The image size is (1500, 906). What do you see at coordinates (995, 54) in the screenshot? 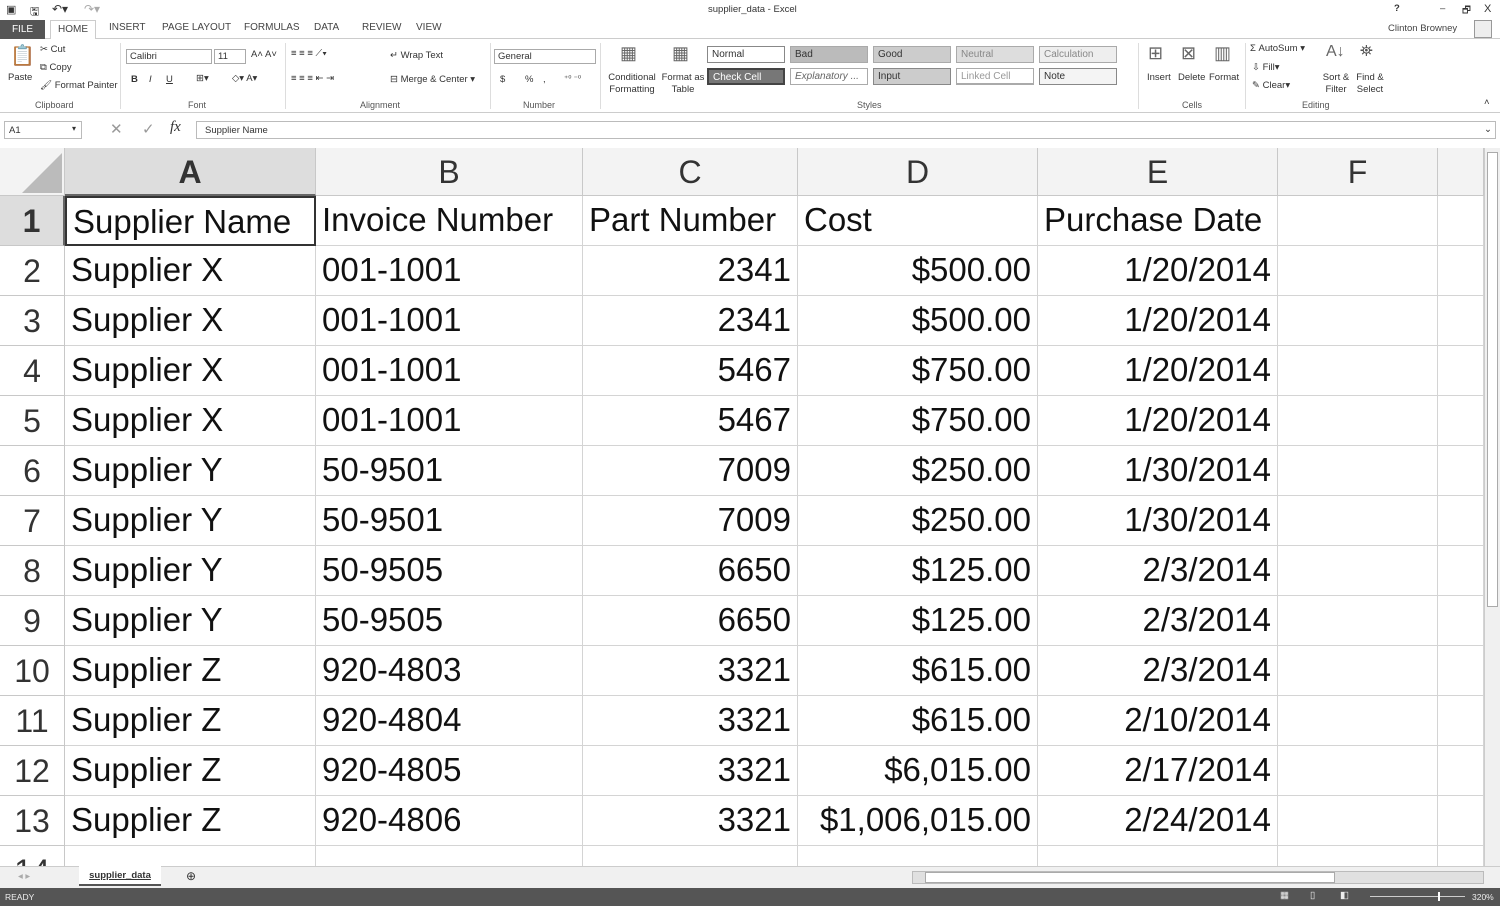
I see `cell-style-neutral: Neutral` at bounding box center [995, 54].